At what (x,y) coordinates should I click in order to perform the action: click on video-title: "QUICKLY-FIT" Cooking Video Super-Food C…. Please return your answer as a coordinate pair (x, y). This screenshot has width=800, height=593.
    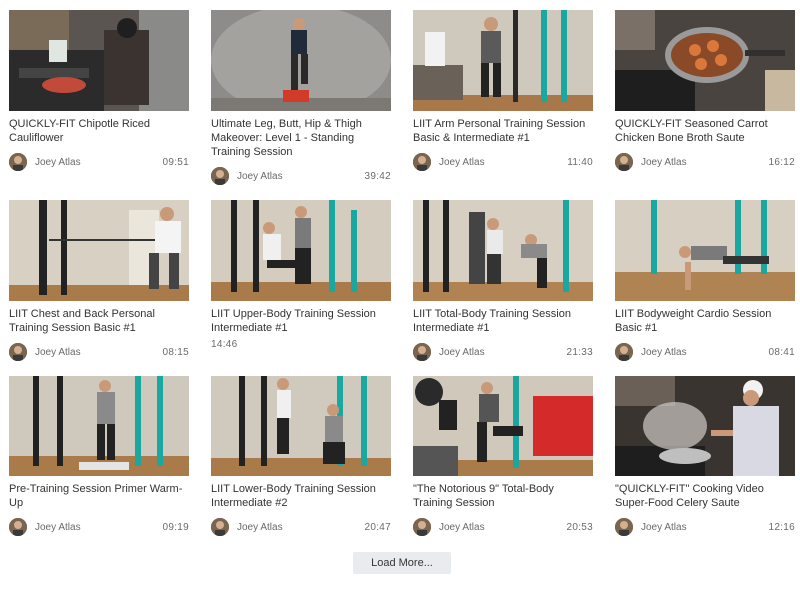
    Looking at the image, I should click on (705, 496).